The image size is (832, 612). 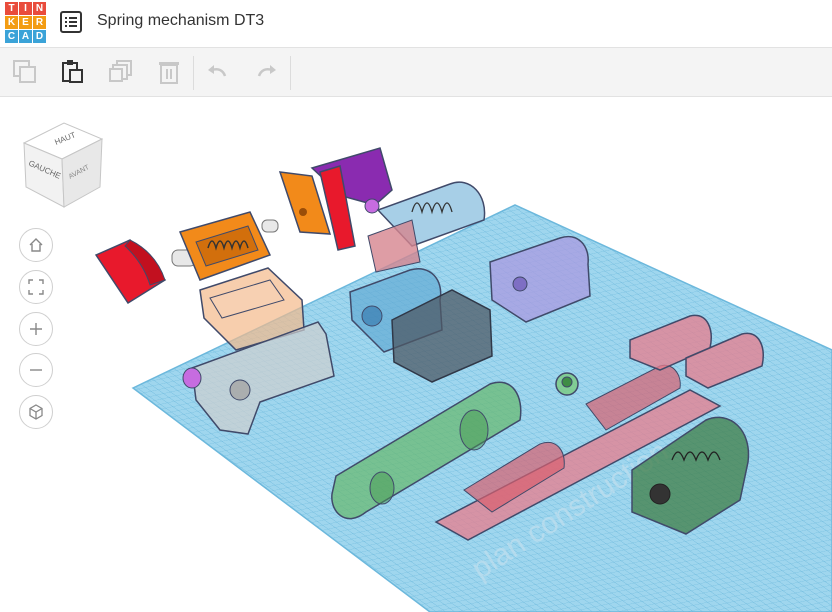 I want to click on perspective-toggle-button, so click(x=36, y=412).